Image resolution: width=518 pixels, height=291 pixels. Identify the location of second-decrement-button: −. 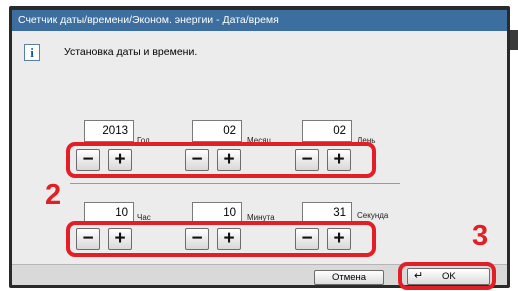
(307, 239).